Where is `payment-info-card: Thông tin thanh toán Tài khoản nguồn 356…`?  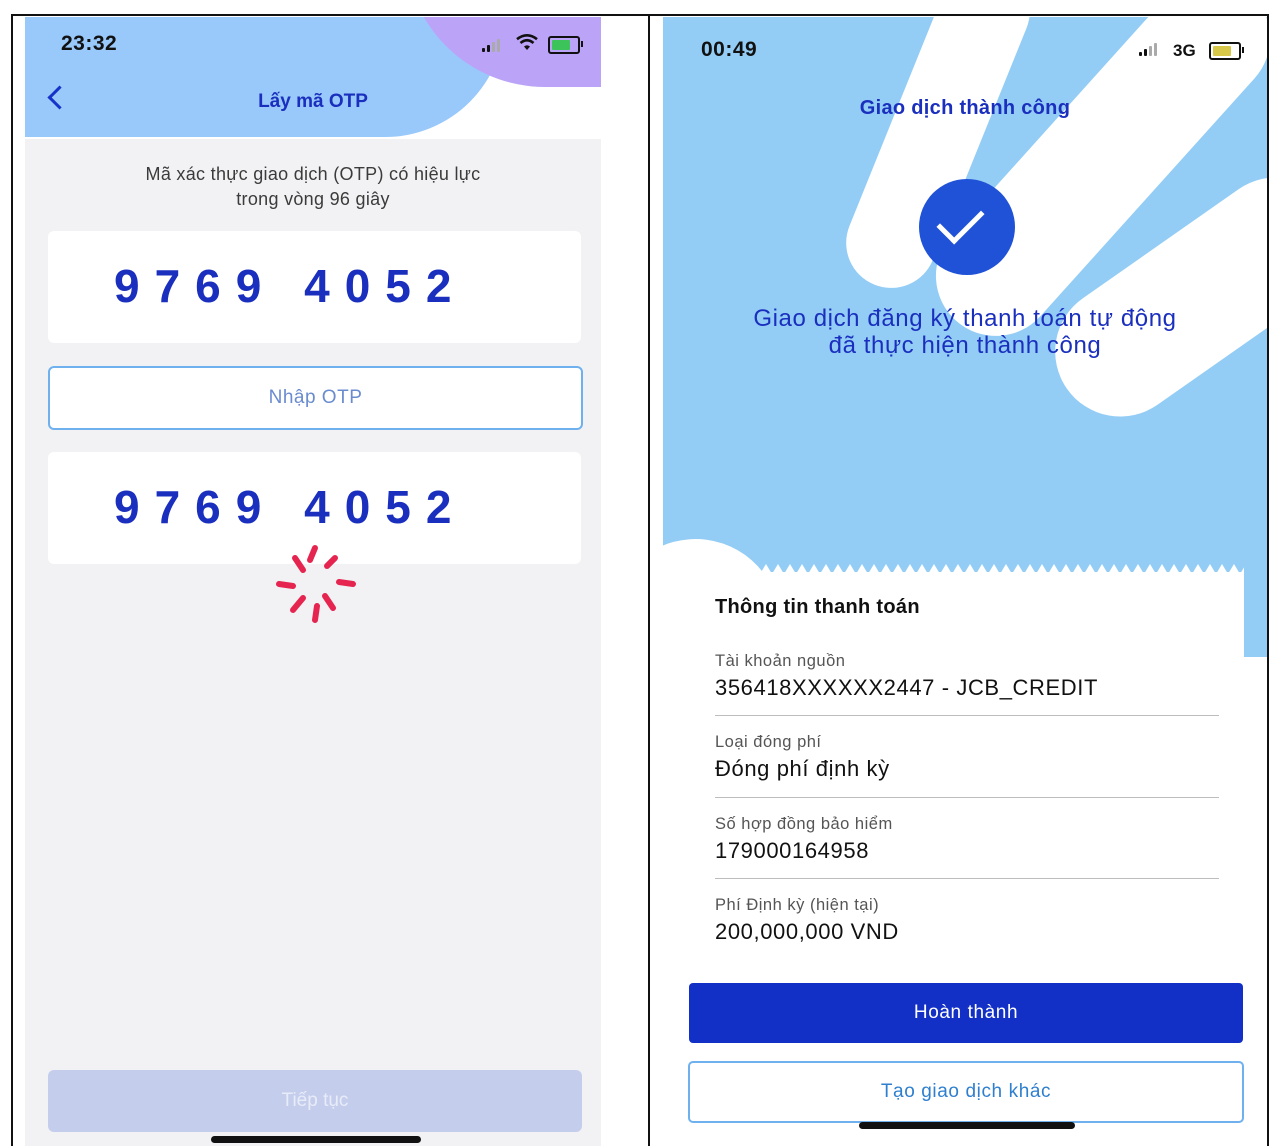 payment-info-card: Thông tin thanh toán Tài khoản nguồn 356… is located at coordinates (966, 766).